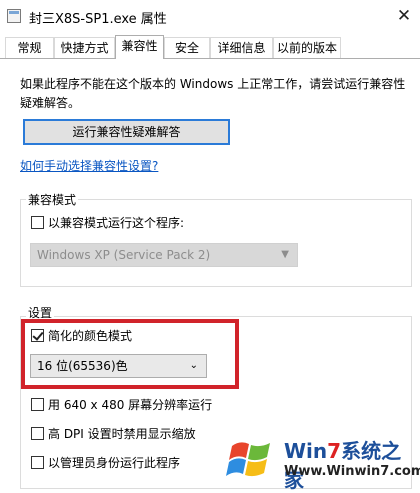 The image size is (420, 493). Describe the element at coordinates (187, 47) in the screenshot. I see `tab-security: 安全` at that location.